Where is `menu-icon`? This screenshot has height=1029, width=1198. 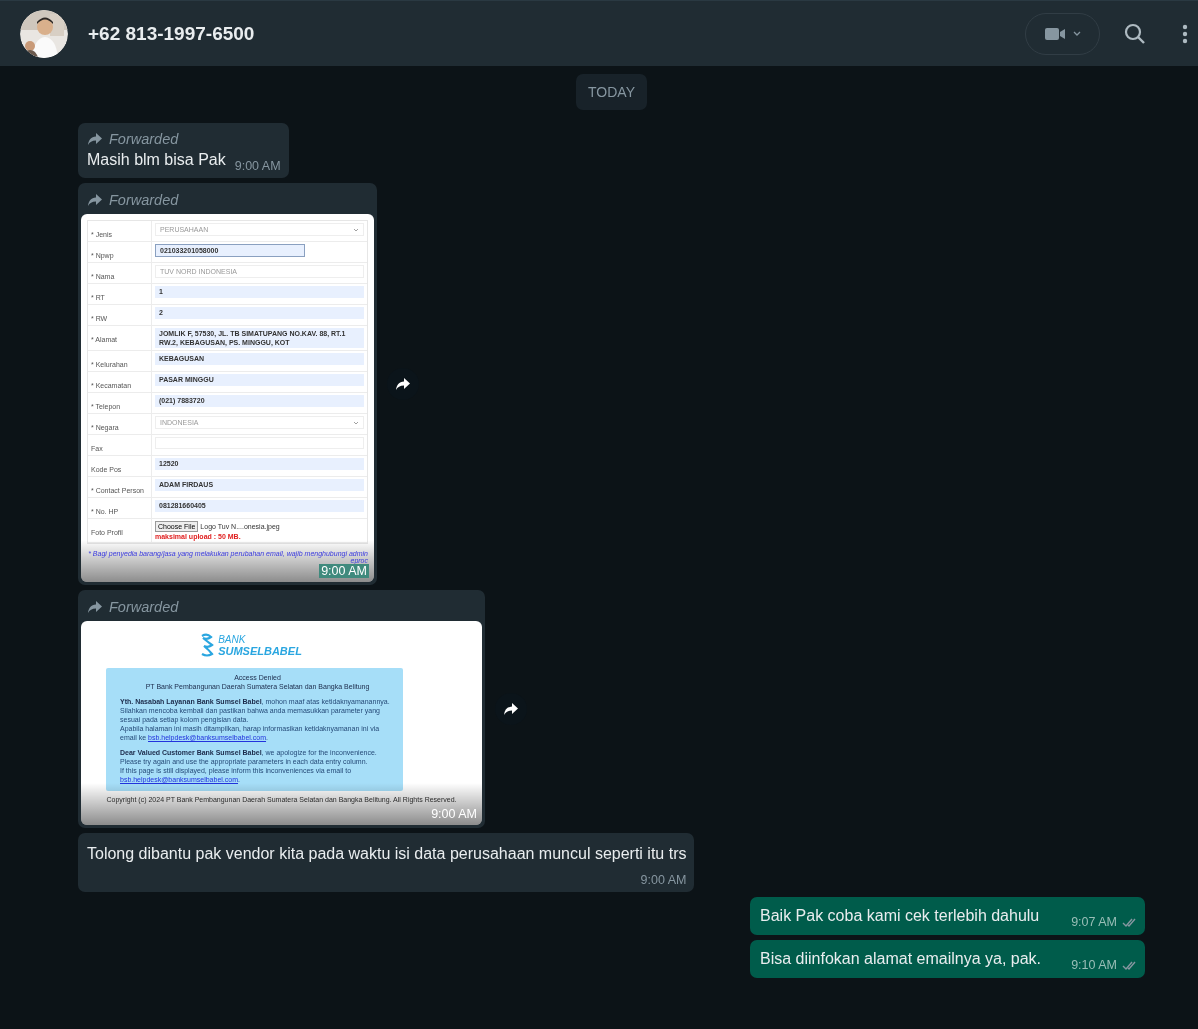
menu-icon is located at coordinates (1185, 33).